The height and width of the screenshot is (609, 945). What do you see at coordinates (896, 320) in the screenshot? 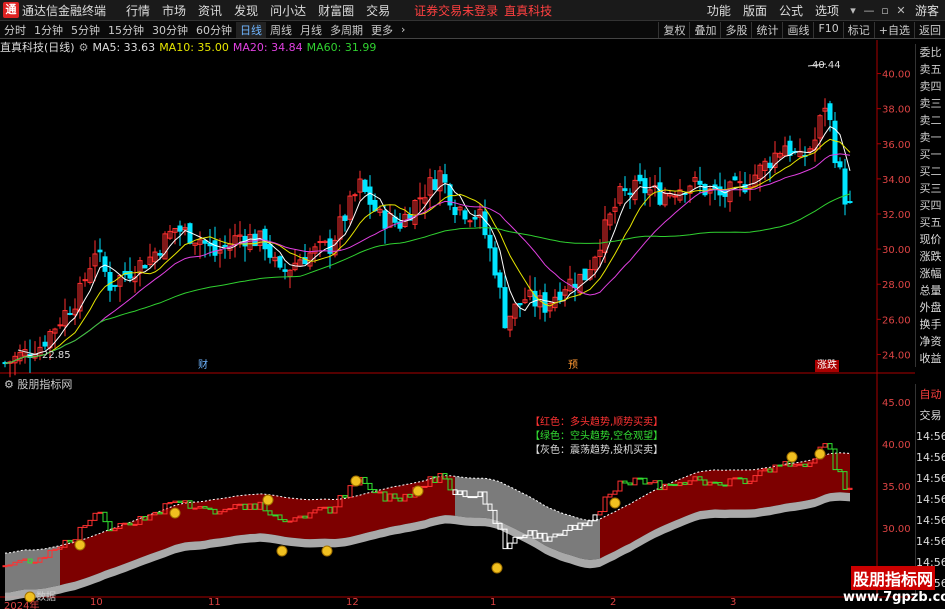
I see `y-tick-label: 26.00` at bounding box center [896, 320].